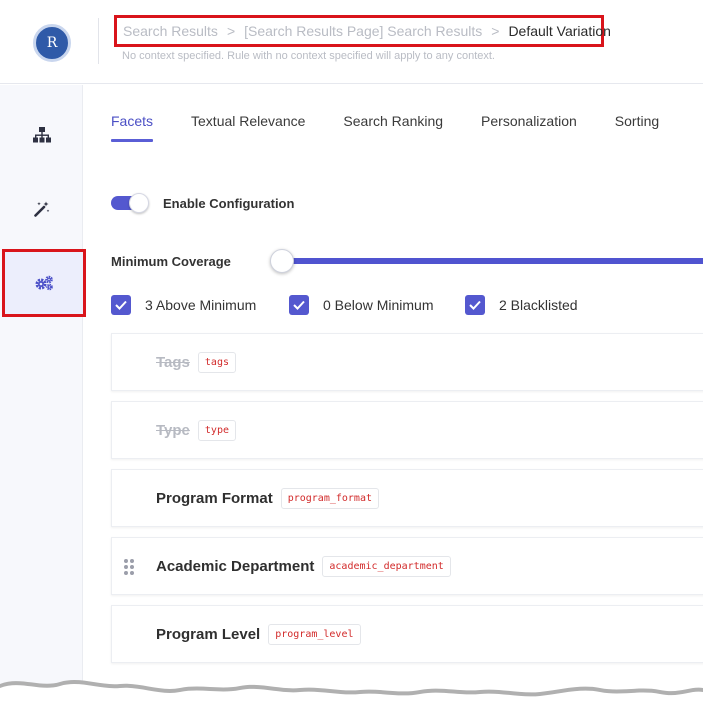 The height and width of the screenshot is (704, 703). I want to click on breadcrumb-item-search-results: Search Results, so click(170, 31).